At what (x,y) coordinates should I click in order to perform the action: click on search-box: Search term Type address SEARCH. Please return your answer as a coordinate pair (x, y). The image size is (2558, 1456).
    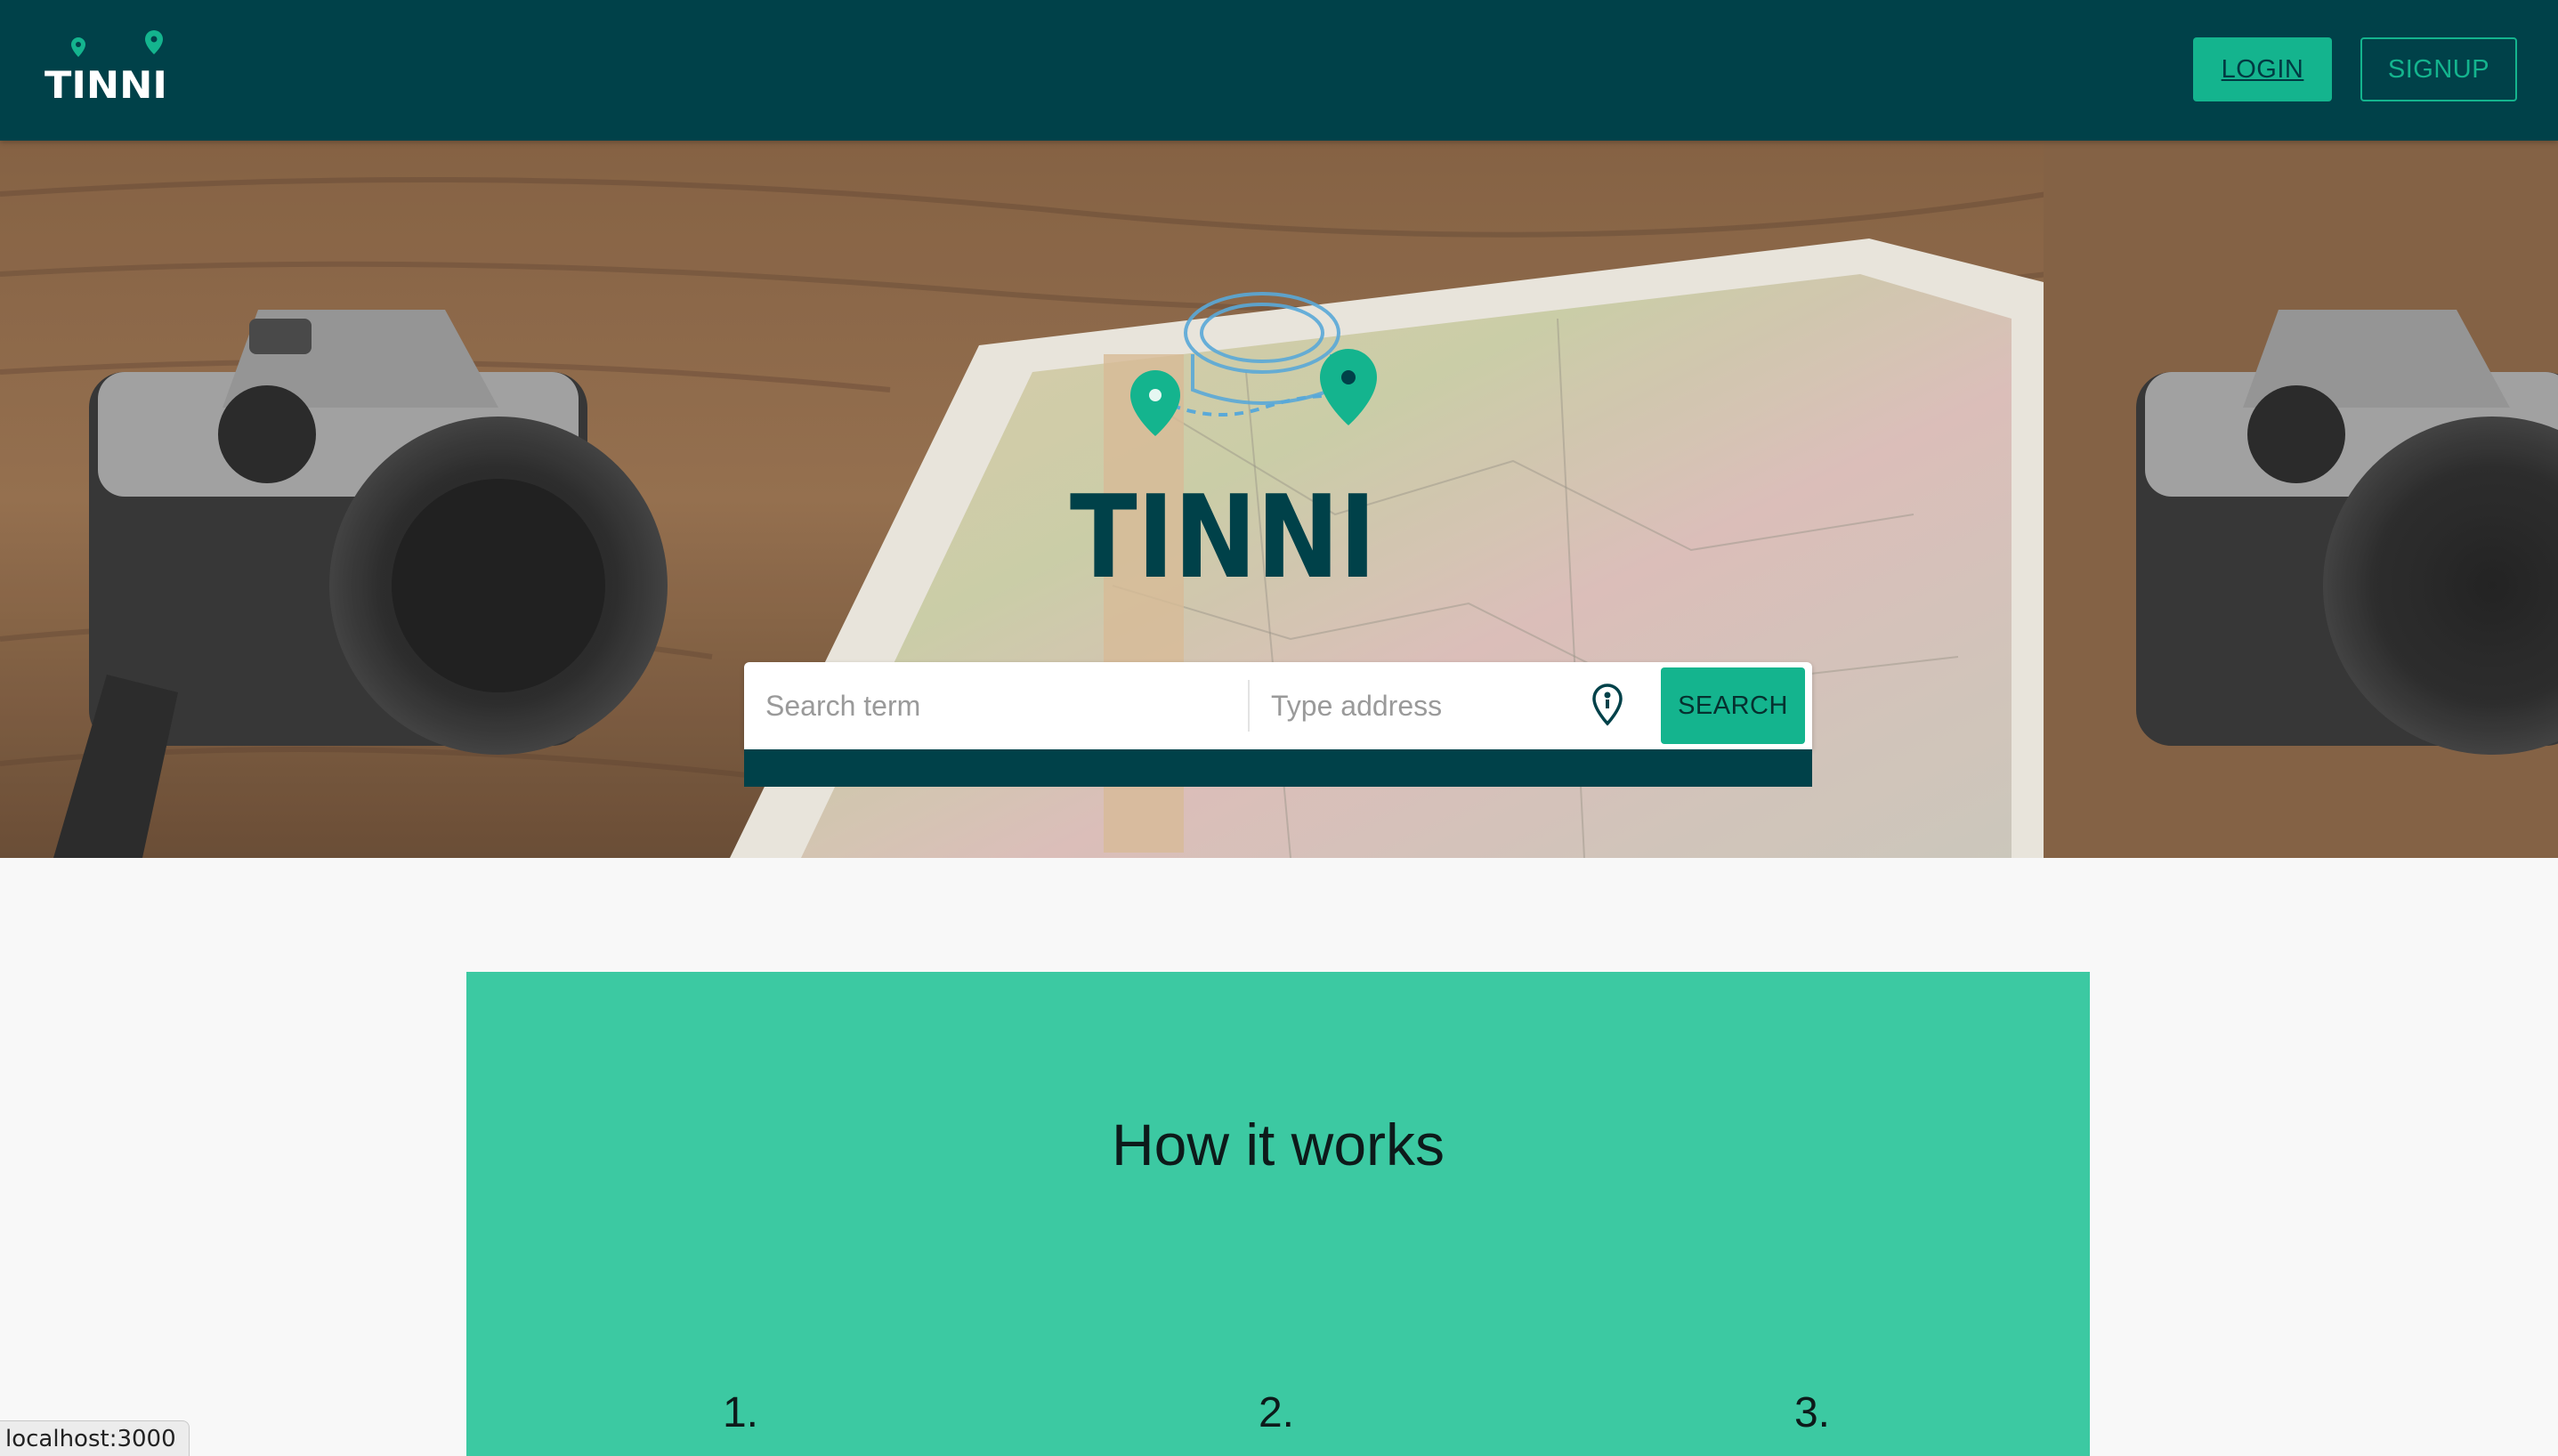
    Looking at the image, I should click on (1278, 705).